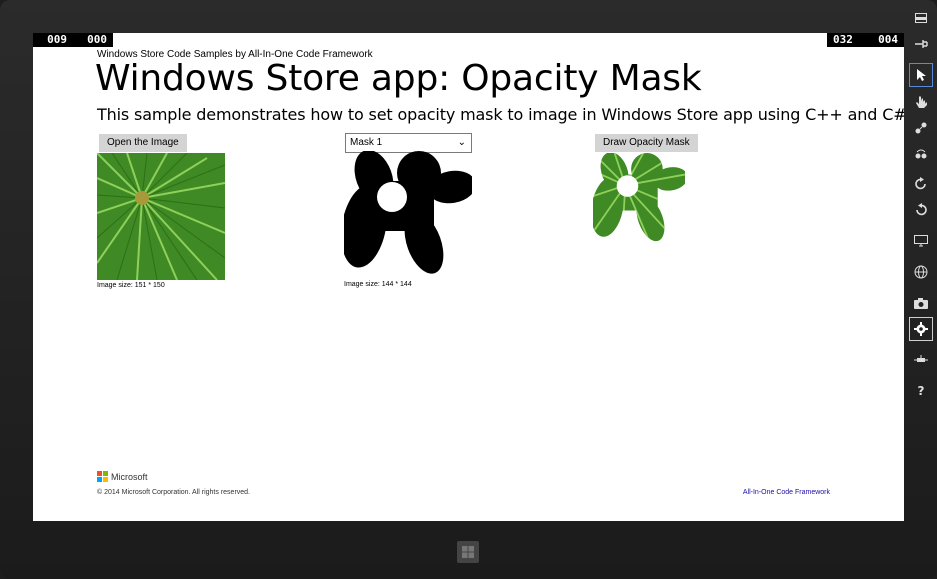  What do you see at coordinates (131, 285) in the screenshot?
I see `image-size-caption: Image size: 151 * 150` at bounding box center [131, 285].